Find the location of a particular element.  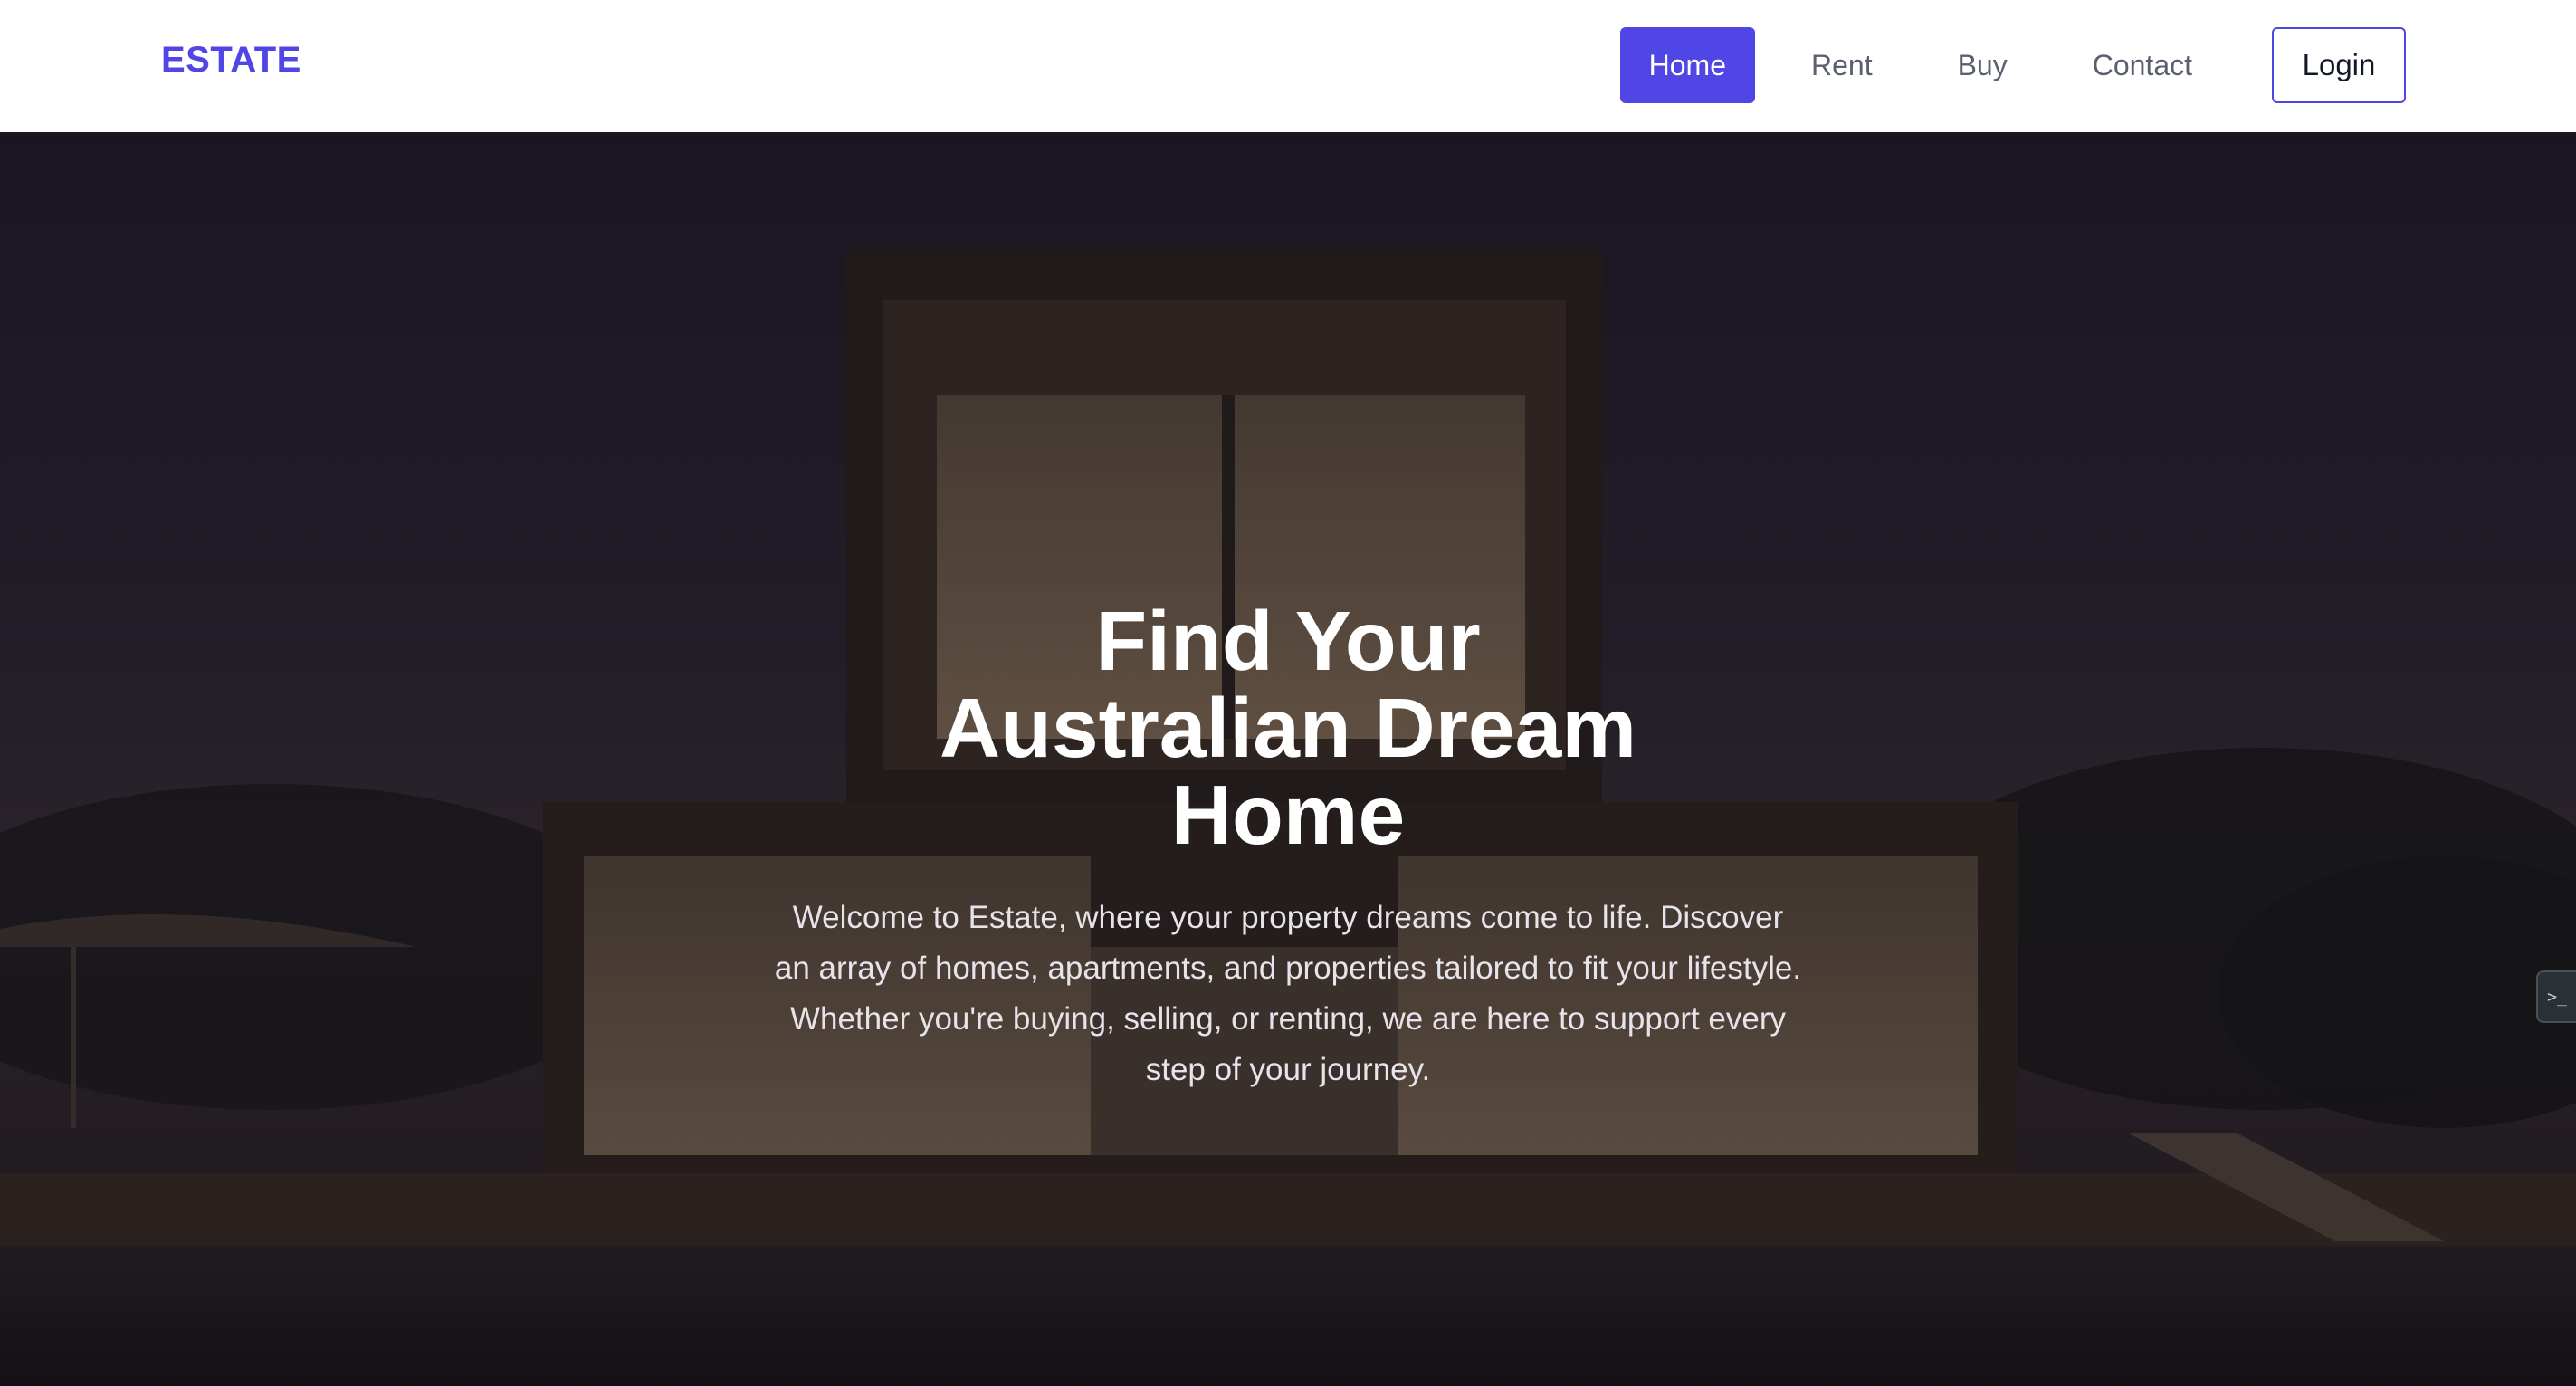

hero-title: Find Your Australian Dream Home is located at coordinates (1288, 728).